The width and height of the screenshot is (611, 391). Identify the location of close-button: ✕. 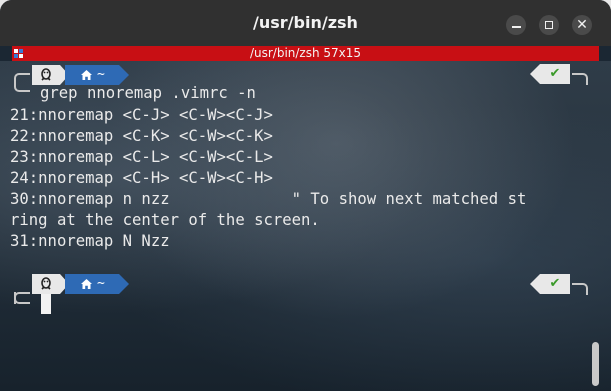
(582, 25).